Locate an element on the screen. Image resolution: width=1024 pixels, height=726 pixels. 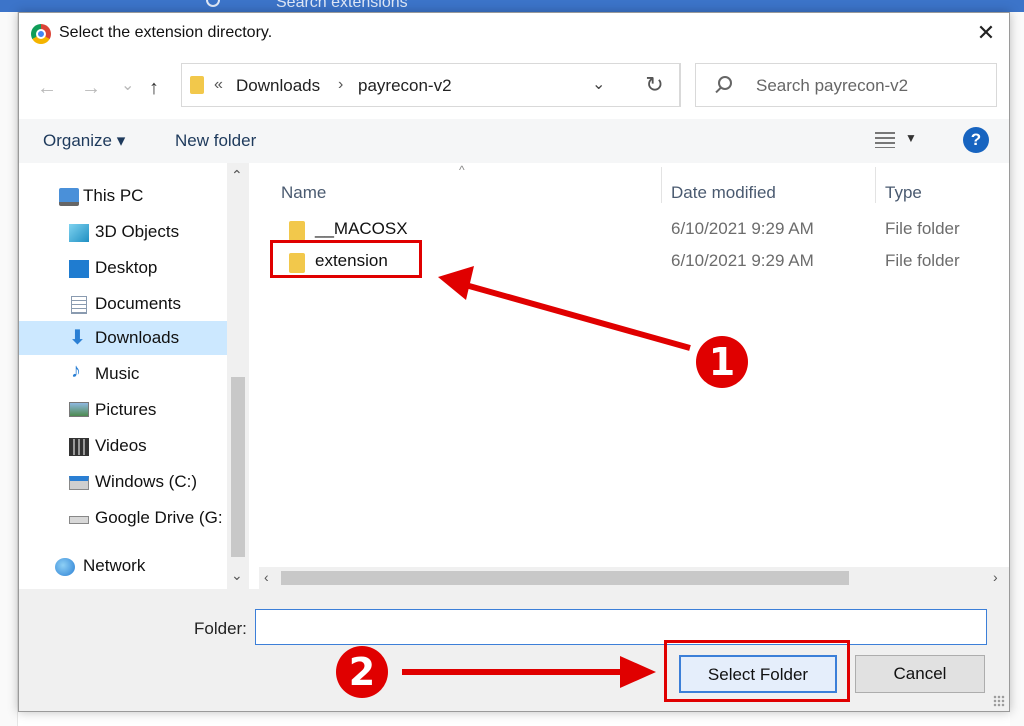
nav-item-music: ♪ Music is located at coordinates (123, 374).